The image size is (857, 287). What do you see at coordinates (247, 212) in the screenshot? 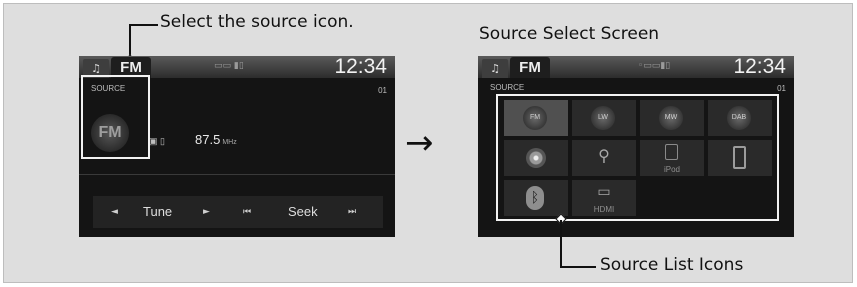
I see `seek-back-icon: ⏮` at bounding box center [247, 212].